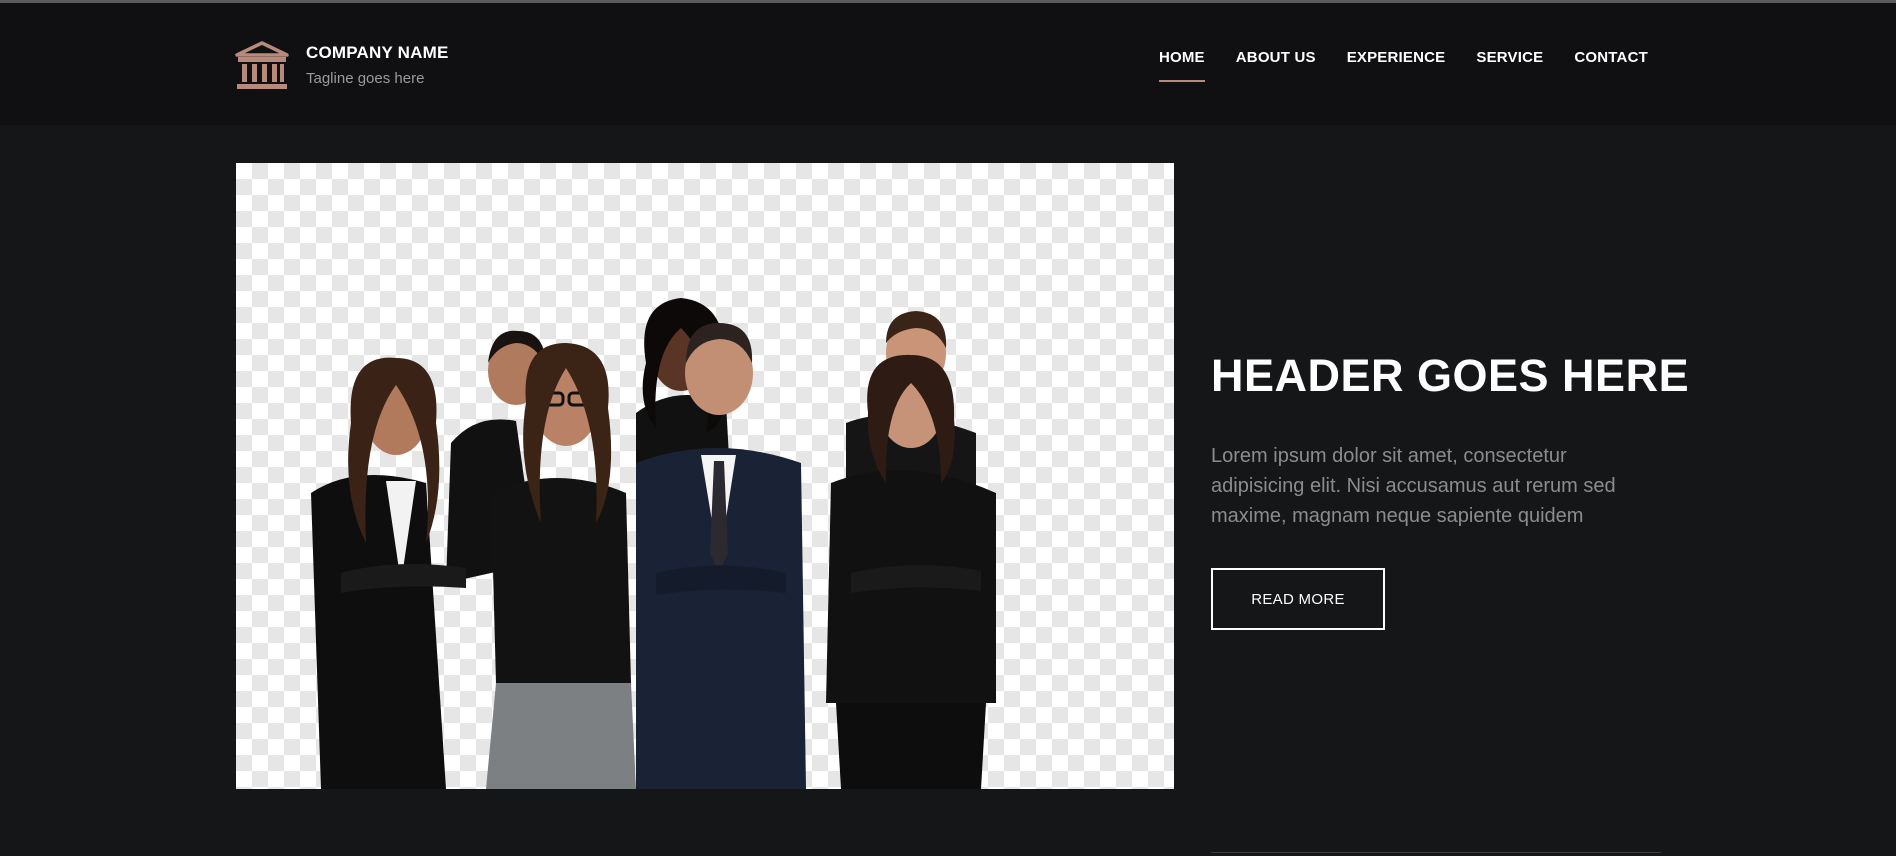 This screenshot has width=1896, height=856. Describe the element at coordinates (262, 65) in the screenshot. I see `building-columns-icon` at that location.